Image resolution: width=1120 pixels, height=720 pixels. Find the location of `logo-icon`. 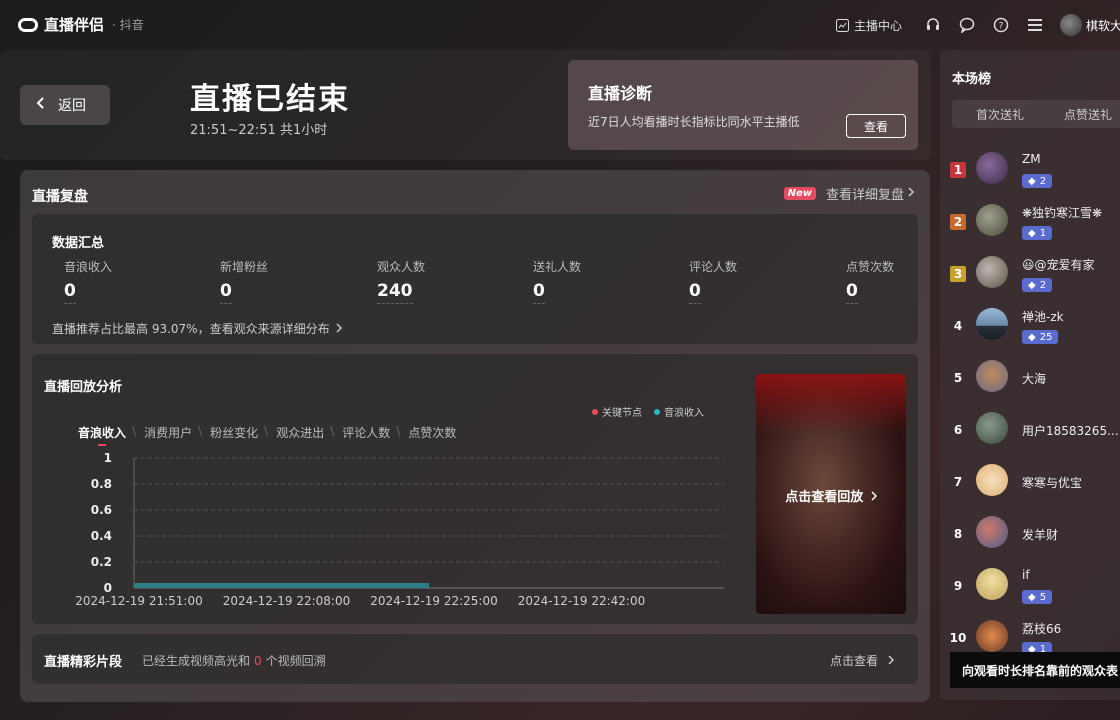

logo-icon is located at coordinates (28, 24).